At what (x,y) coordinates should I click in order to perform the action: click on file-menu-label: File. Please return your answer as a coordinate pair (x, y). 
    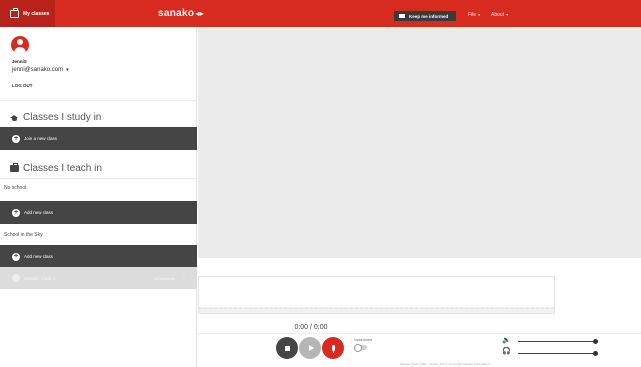
    Looking at the image, I should click on (472, 15).